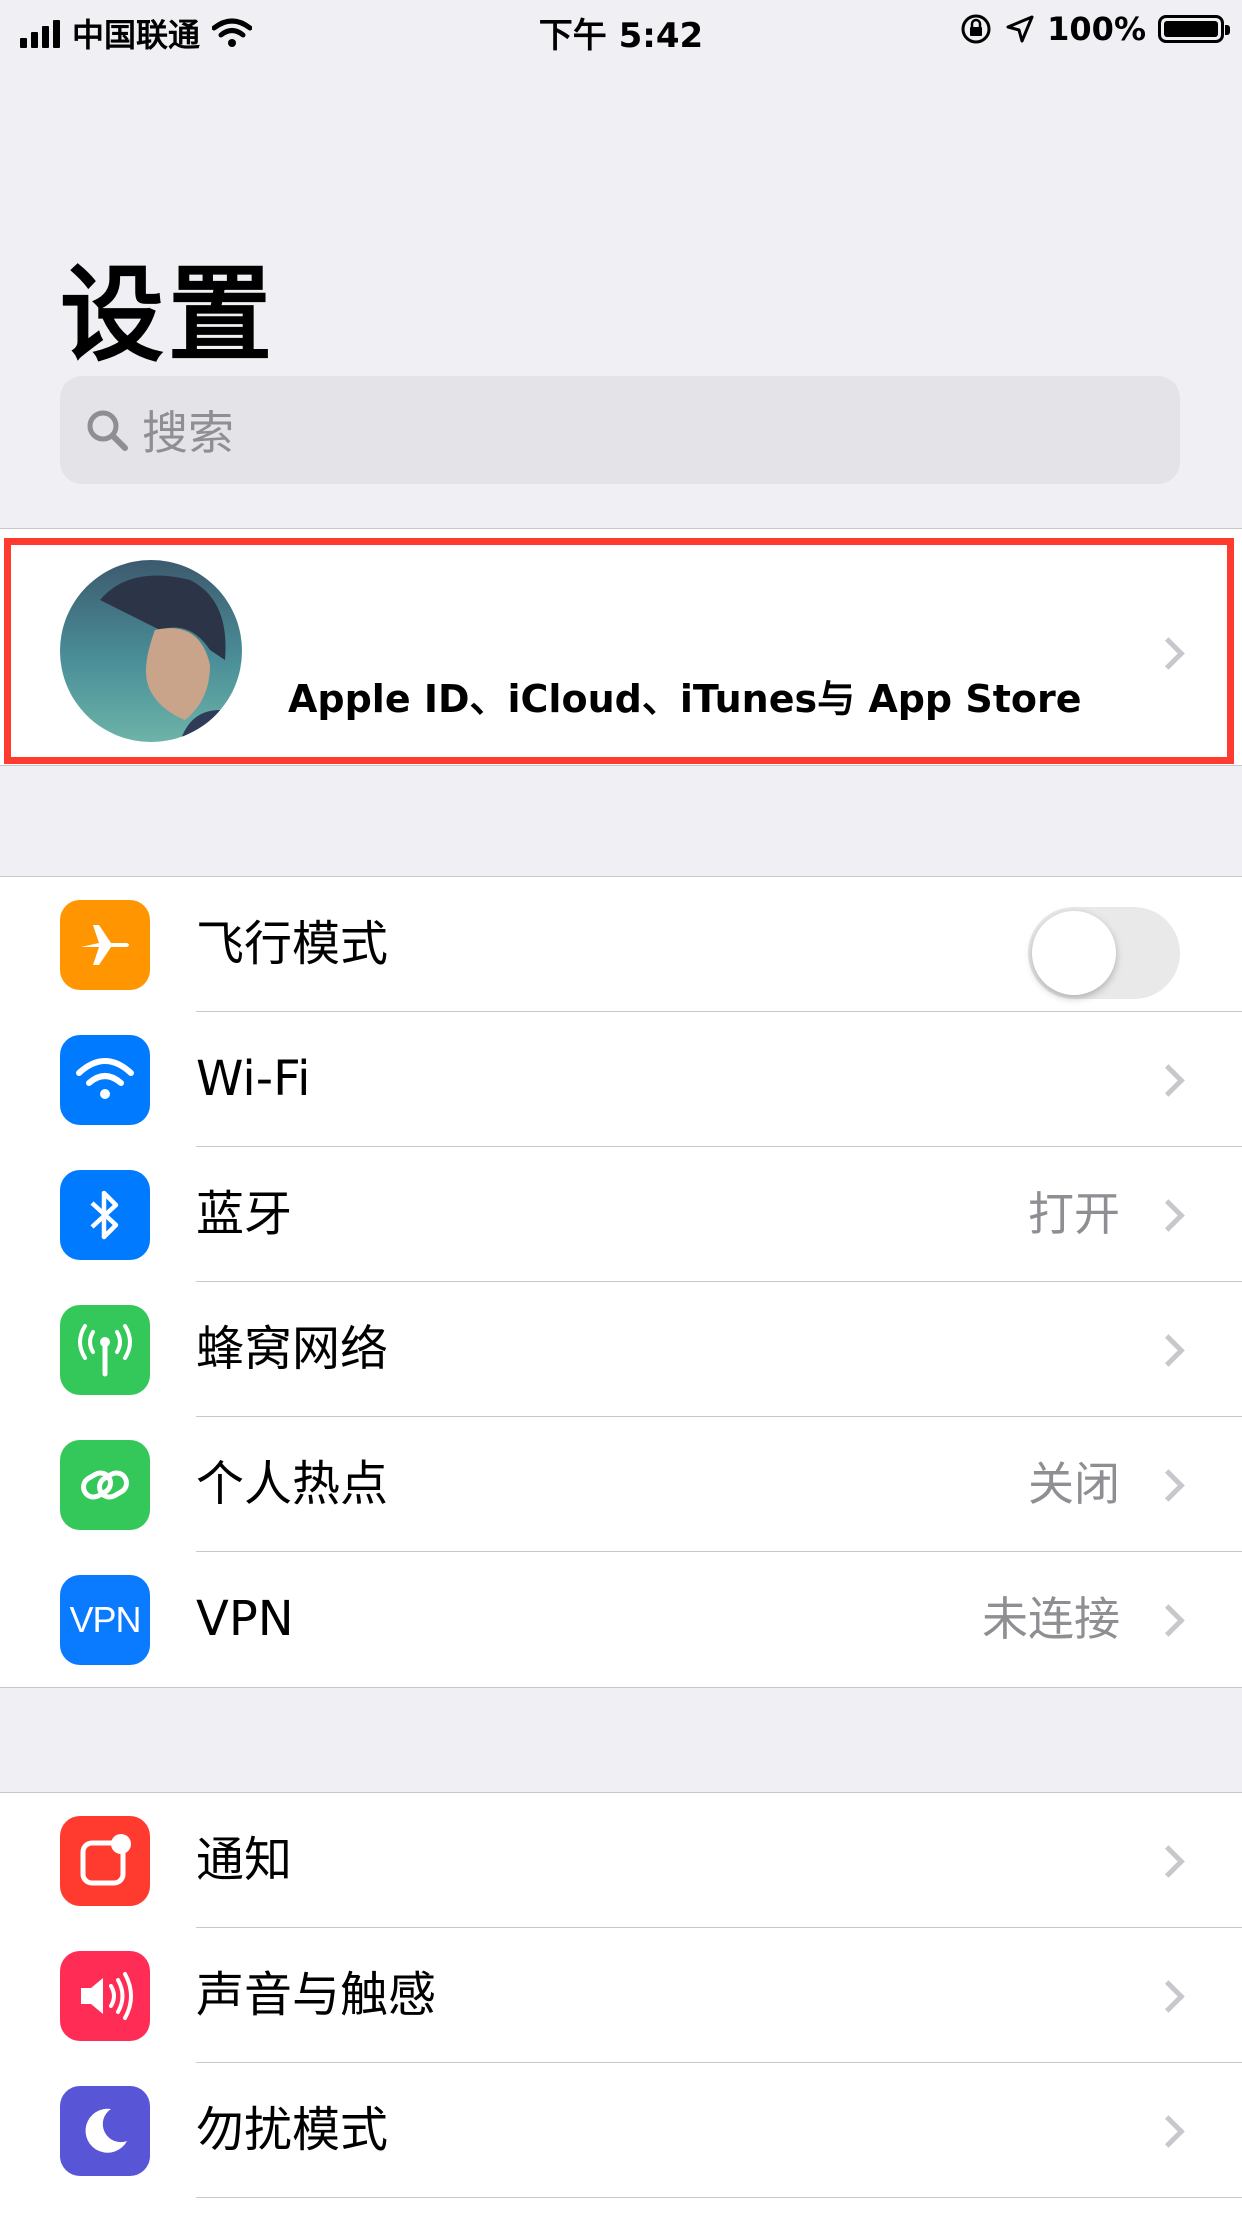 Image resolution: width=1242 pixels, height=2223 pixels. What do you see at coordinates (105, 1350) in the screenshot?
I see `cellular-icon` at bounding box center [105, 1350].